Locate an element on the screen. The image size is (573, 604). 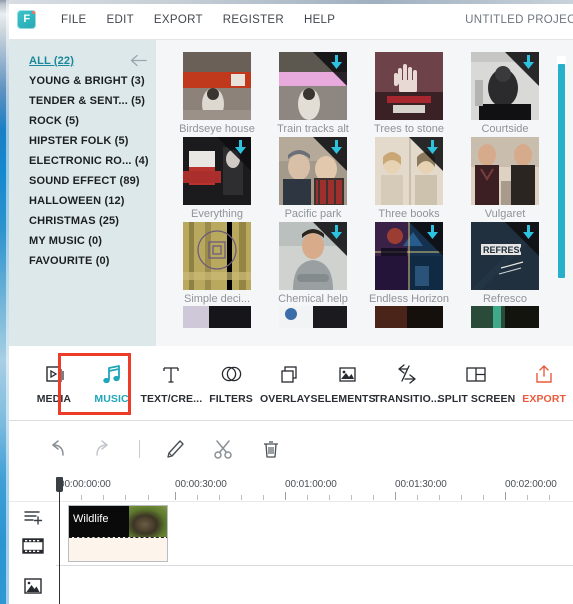
tab-export-label: EXPORT is located at coordinates (544, 399).